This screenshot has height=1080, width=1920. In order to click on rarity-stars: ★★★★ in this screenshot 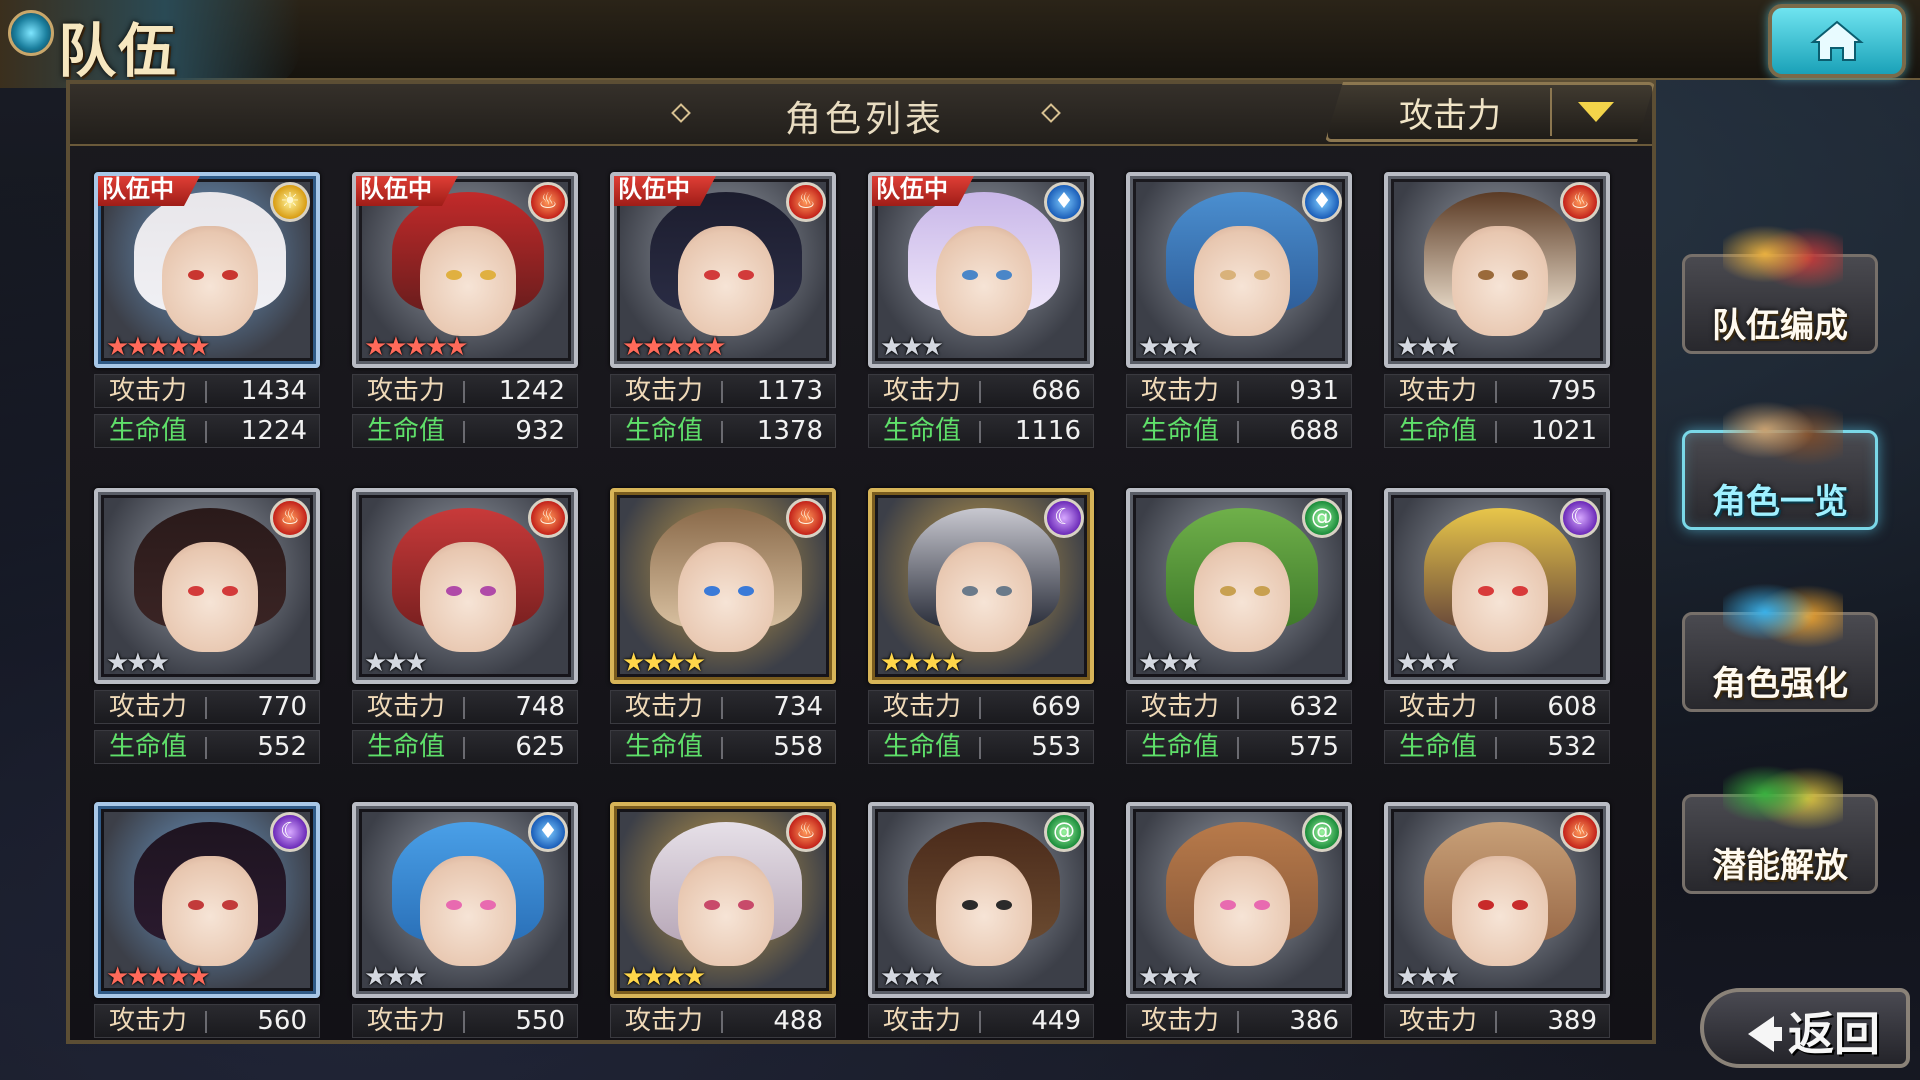, I will do `click(922, 663)`.